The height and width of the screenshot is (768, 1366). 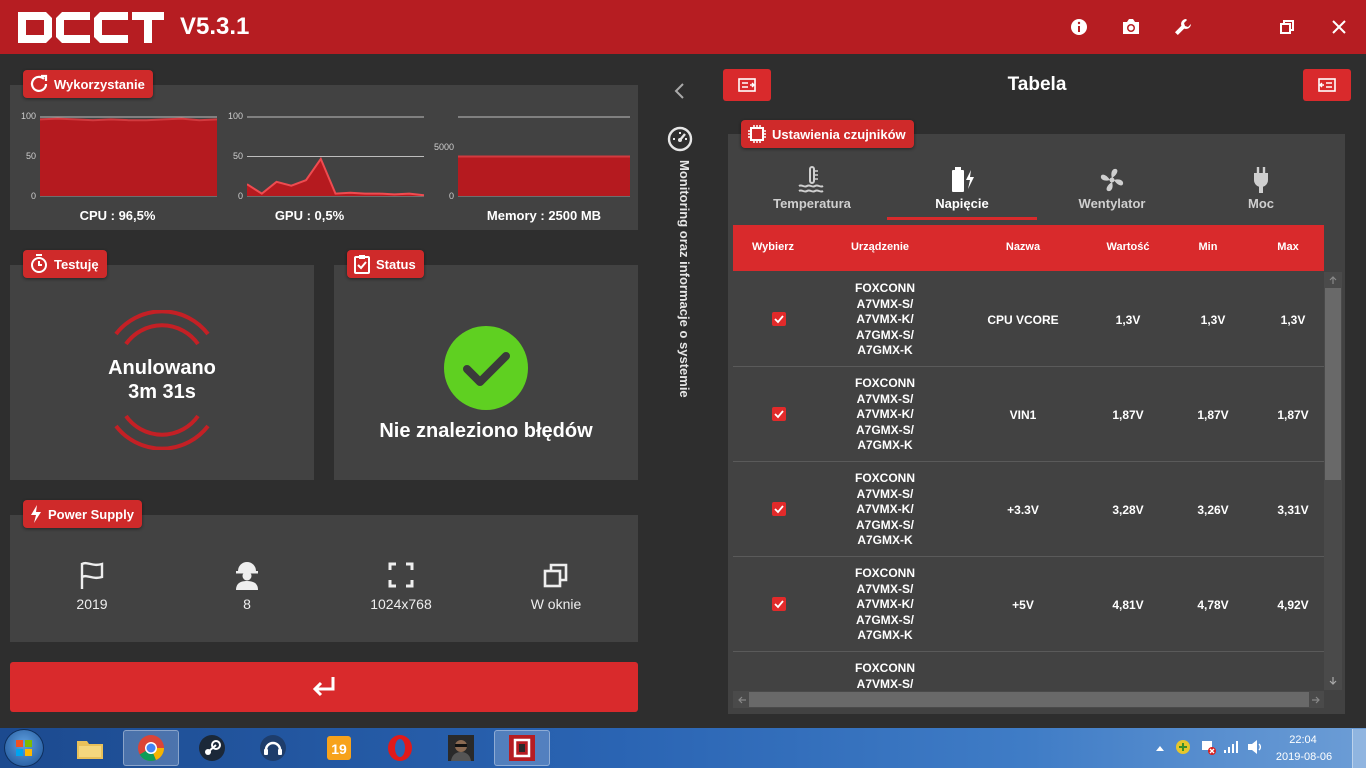 What do you see at coordinates (757, 134) in the screenshot?
I see `chip-icon` at bounding box center [757, 134].